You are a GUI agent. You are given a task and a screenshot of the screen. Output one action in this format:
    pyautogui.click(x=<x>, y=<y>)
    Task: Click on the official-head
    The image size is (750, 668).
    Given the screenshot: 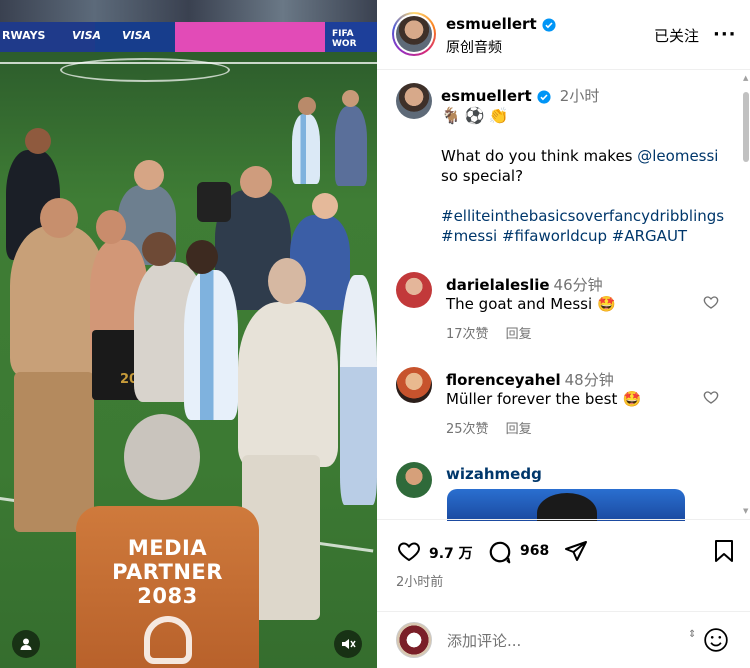 What is the action you would take?
    pyautogui.click(x=287, y=281)
    